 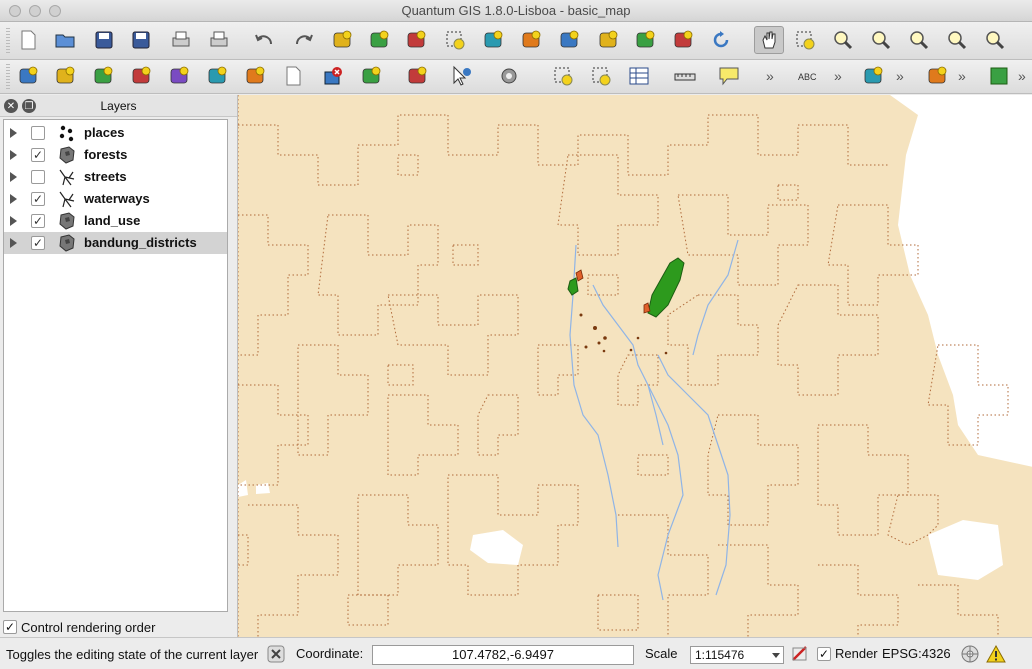 I want to click on redo-button, so click(x=303, y=40).